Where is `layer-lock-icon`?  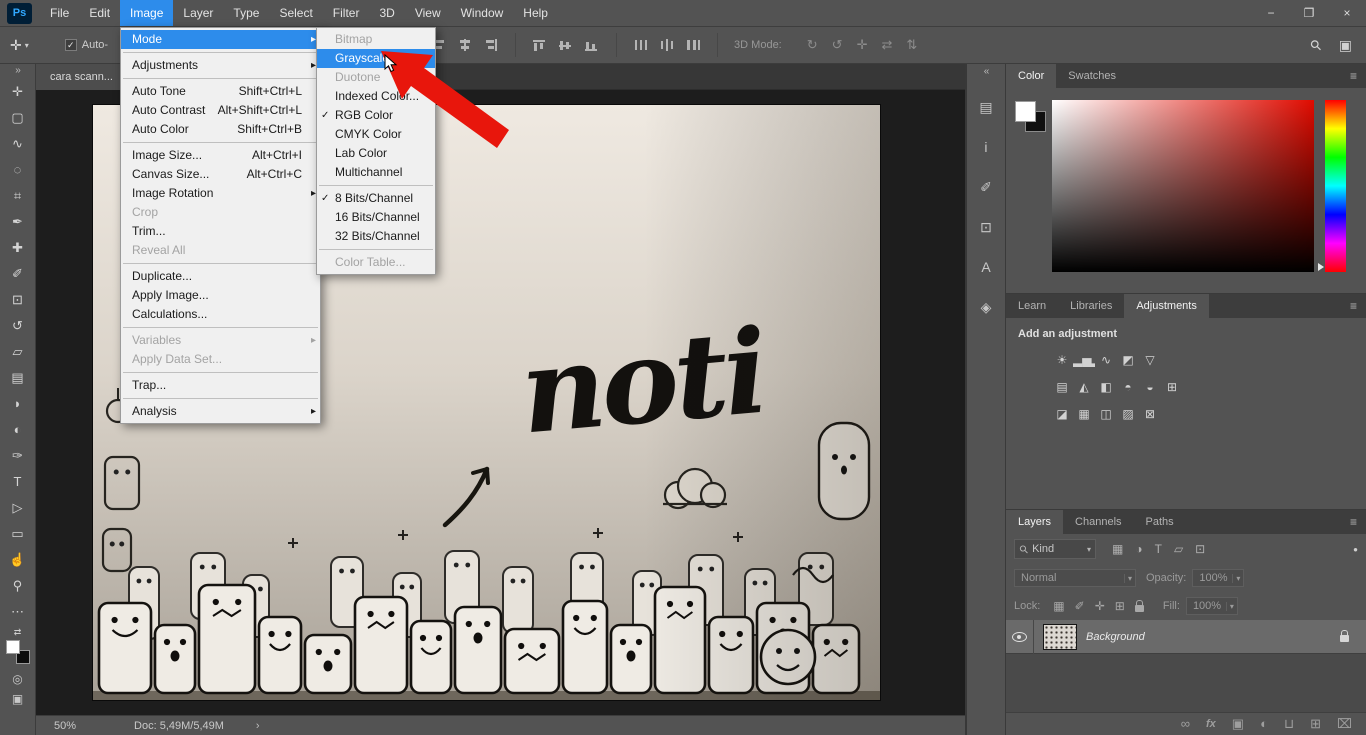
layer-lock-icon is located at coordinates (1344, 636).